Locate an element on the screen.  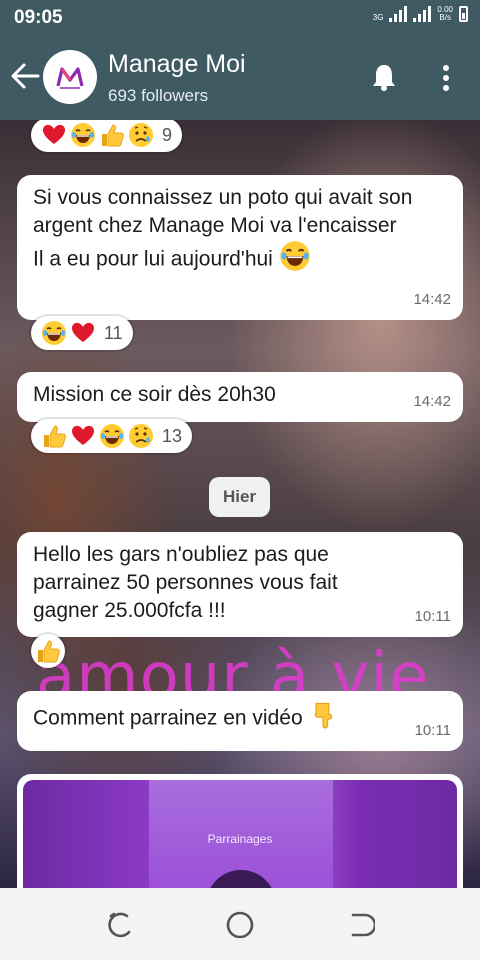
home-icon is located at coordinates (240, 925).